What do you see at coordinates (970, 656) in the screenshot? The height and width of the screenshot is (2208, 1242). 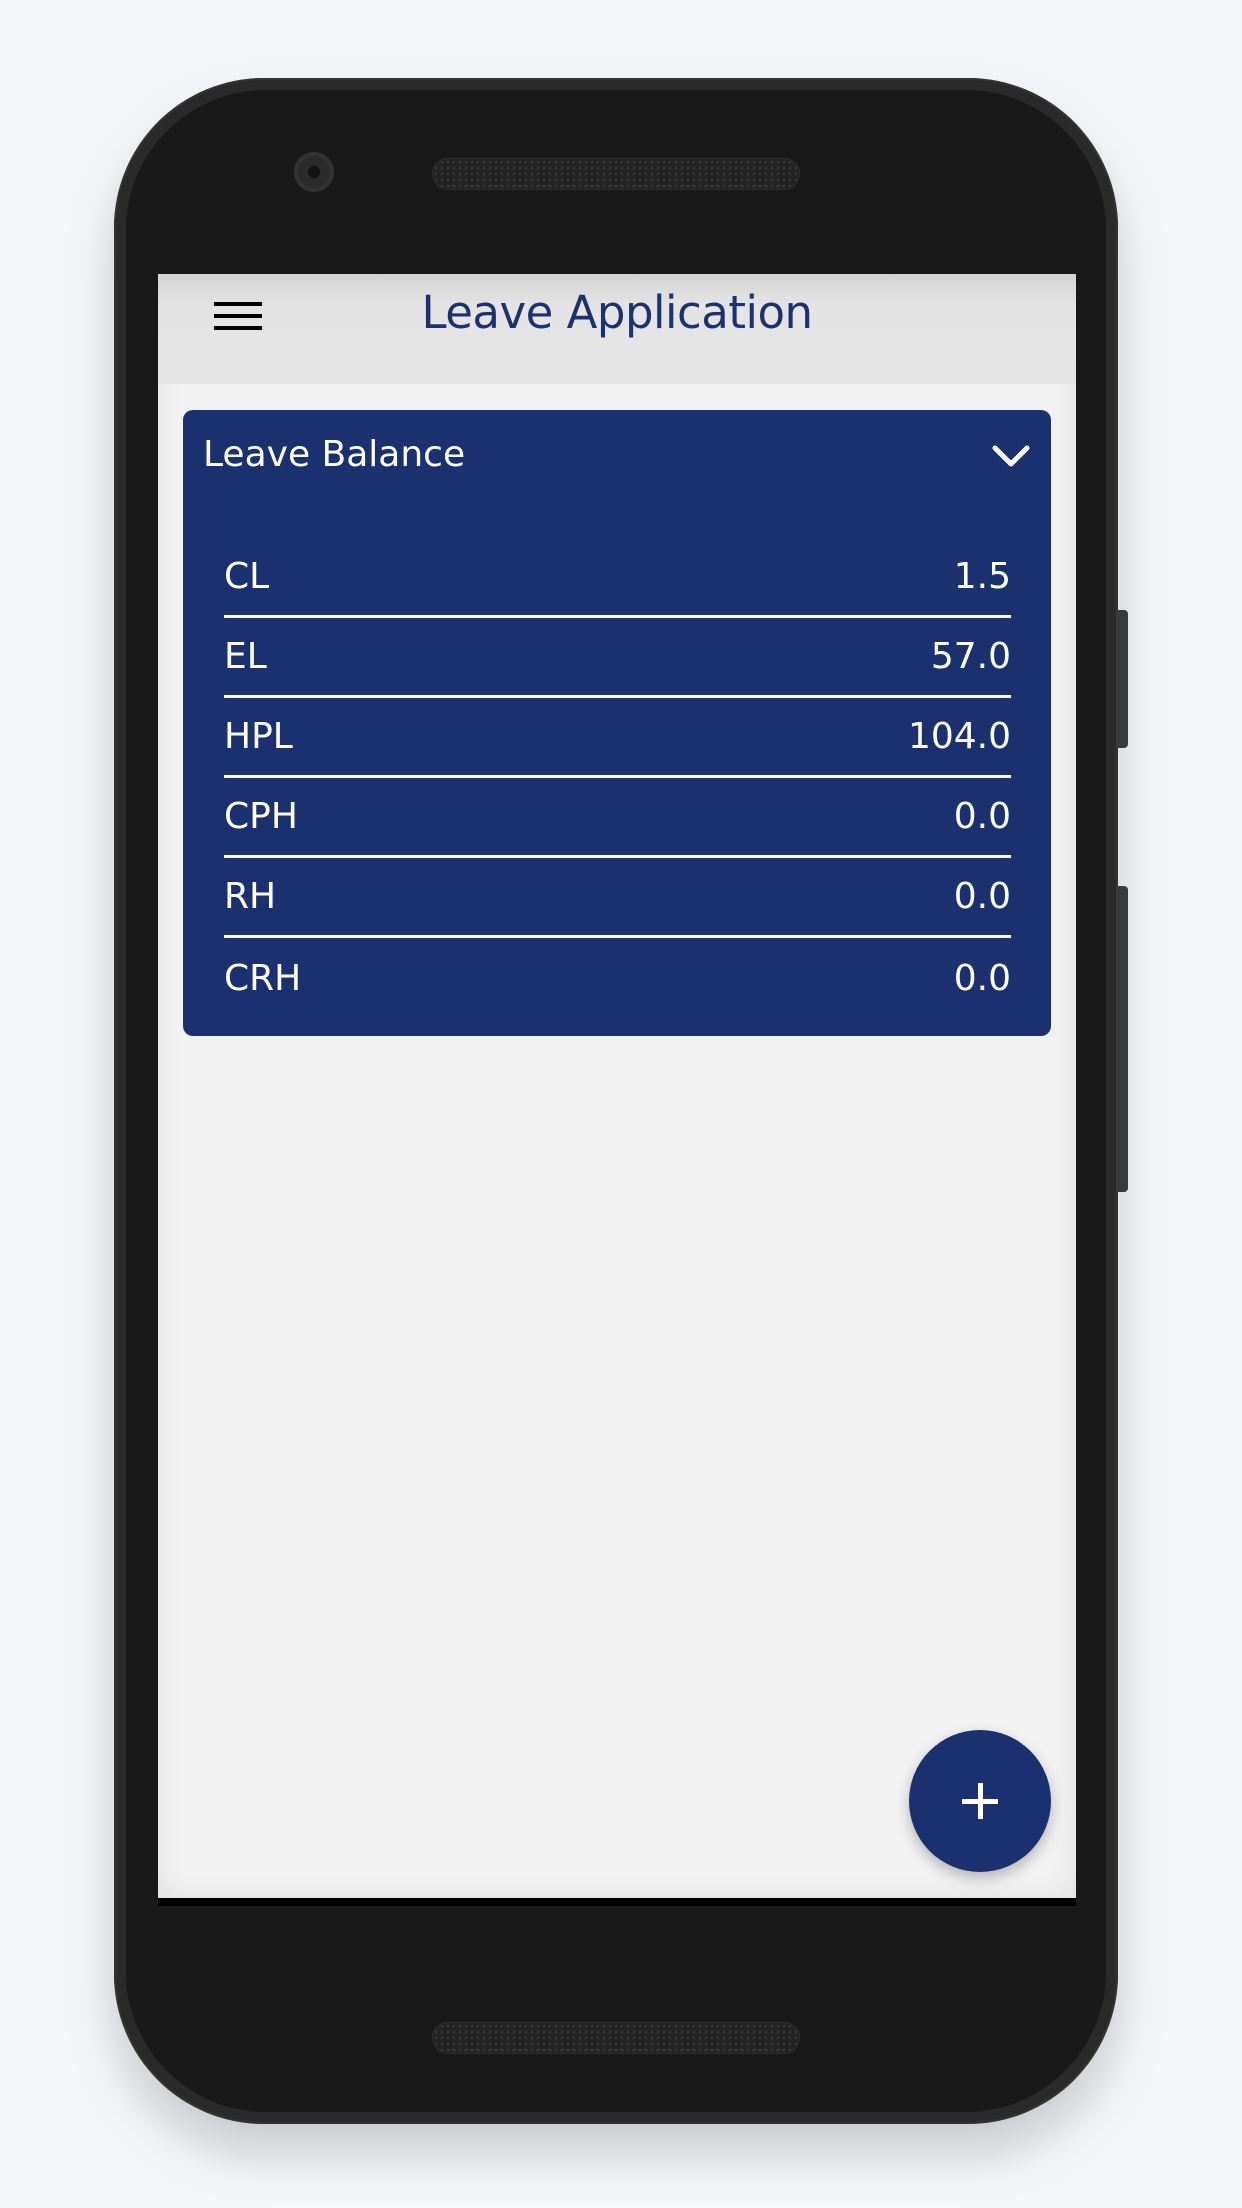 I see `leave-balance-value: 57.0` at bounding box center [970, 656].